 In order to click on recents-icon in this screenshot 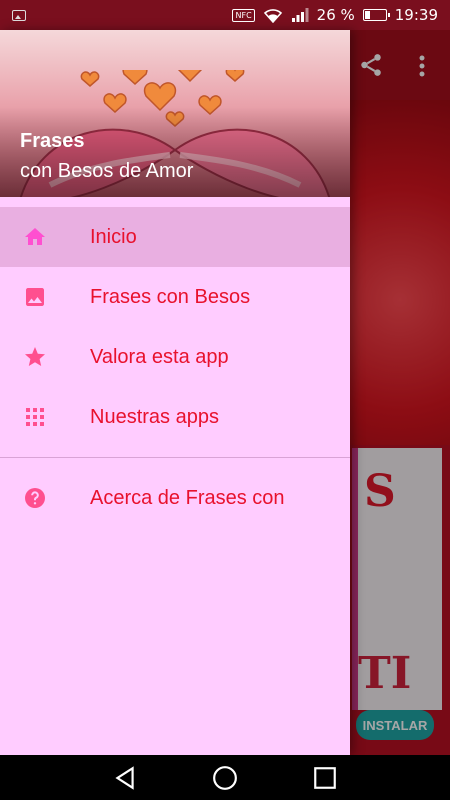, I will do `click(325, 778)`.